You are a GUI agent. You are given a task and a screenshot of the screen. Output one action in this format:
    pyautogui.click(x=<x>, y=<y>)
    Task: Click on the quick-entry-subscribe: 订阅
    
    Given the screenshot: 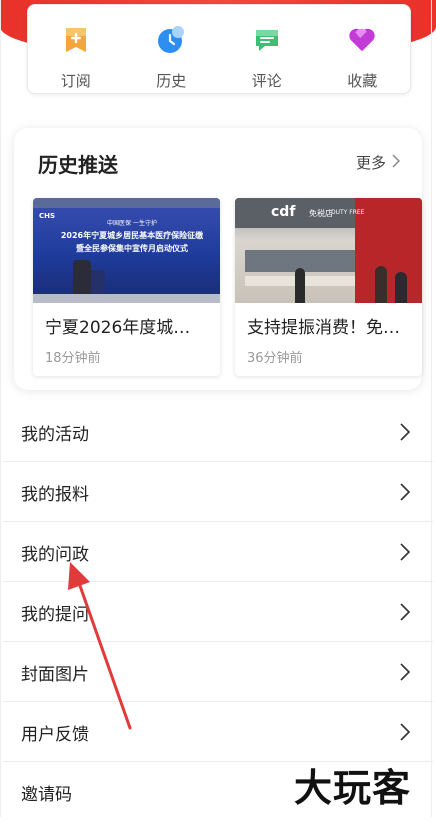 What is the action you would take?
    pyautogui.click(x=76, y=48)
    